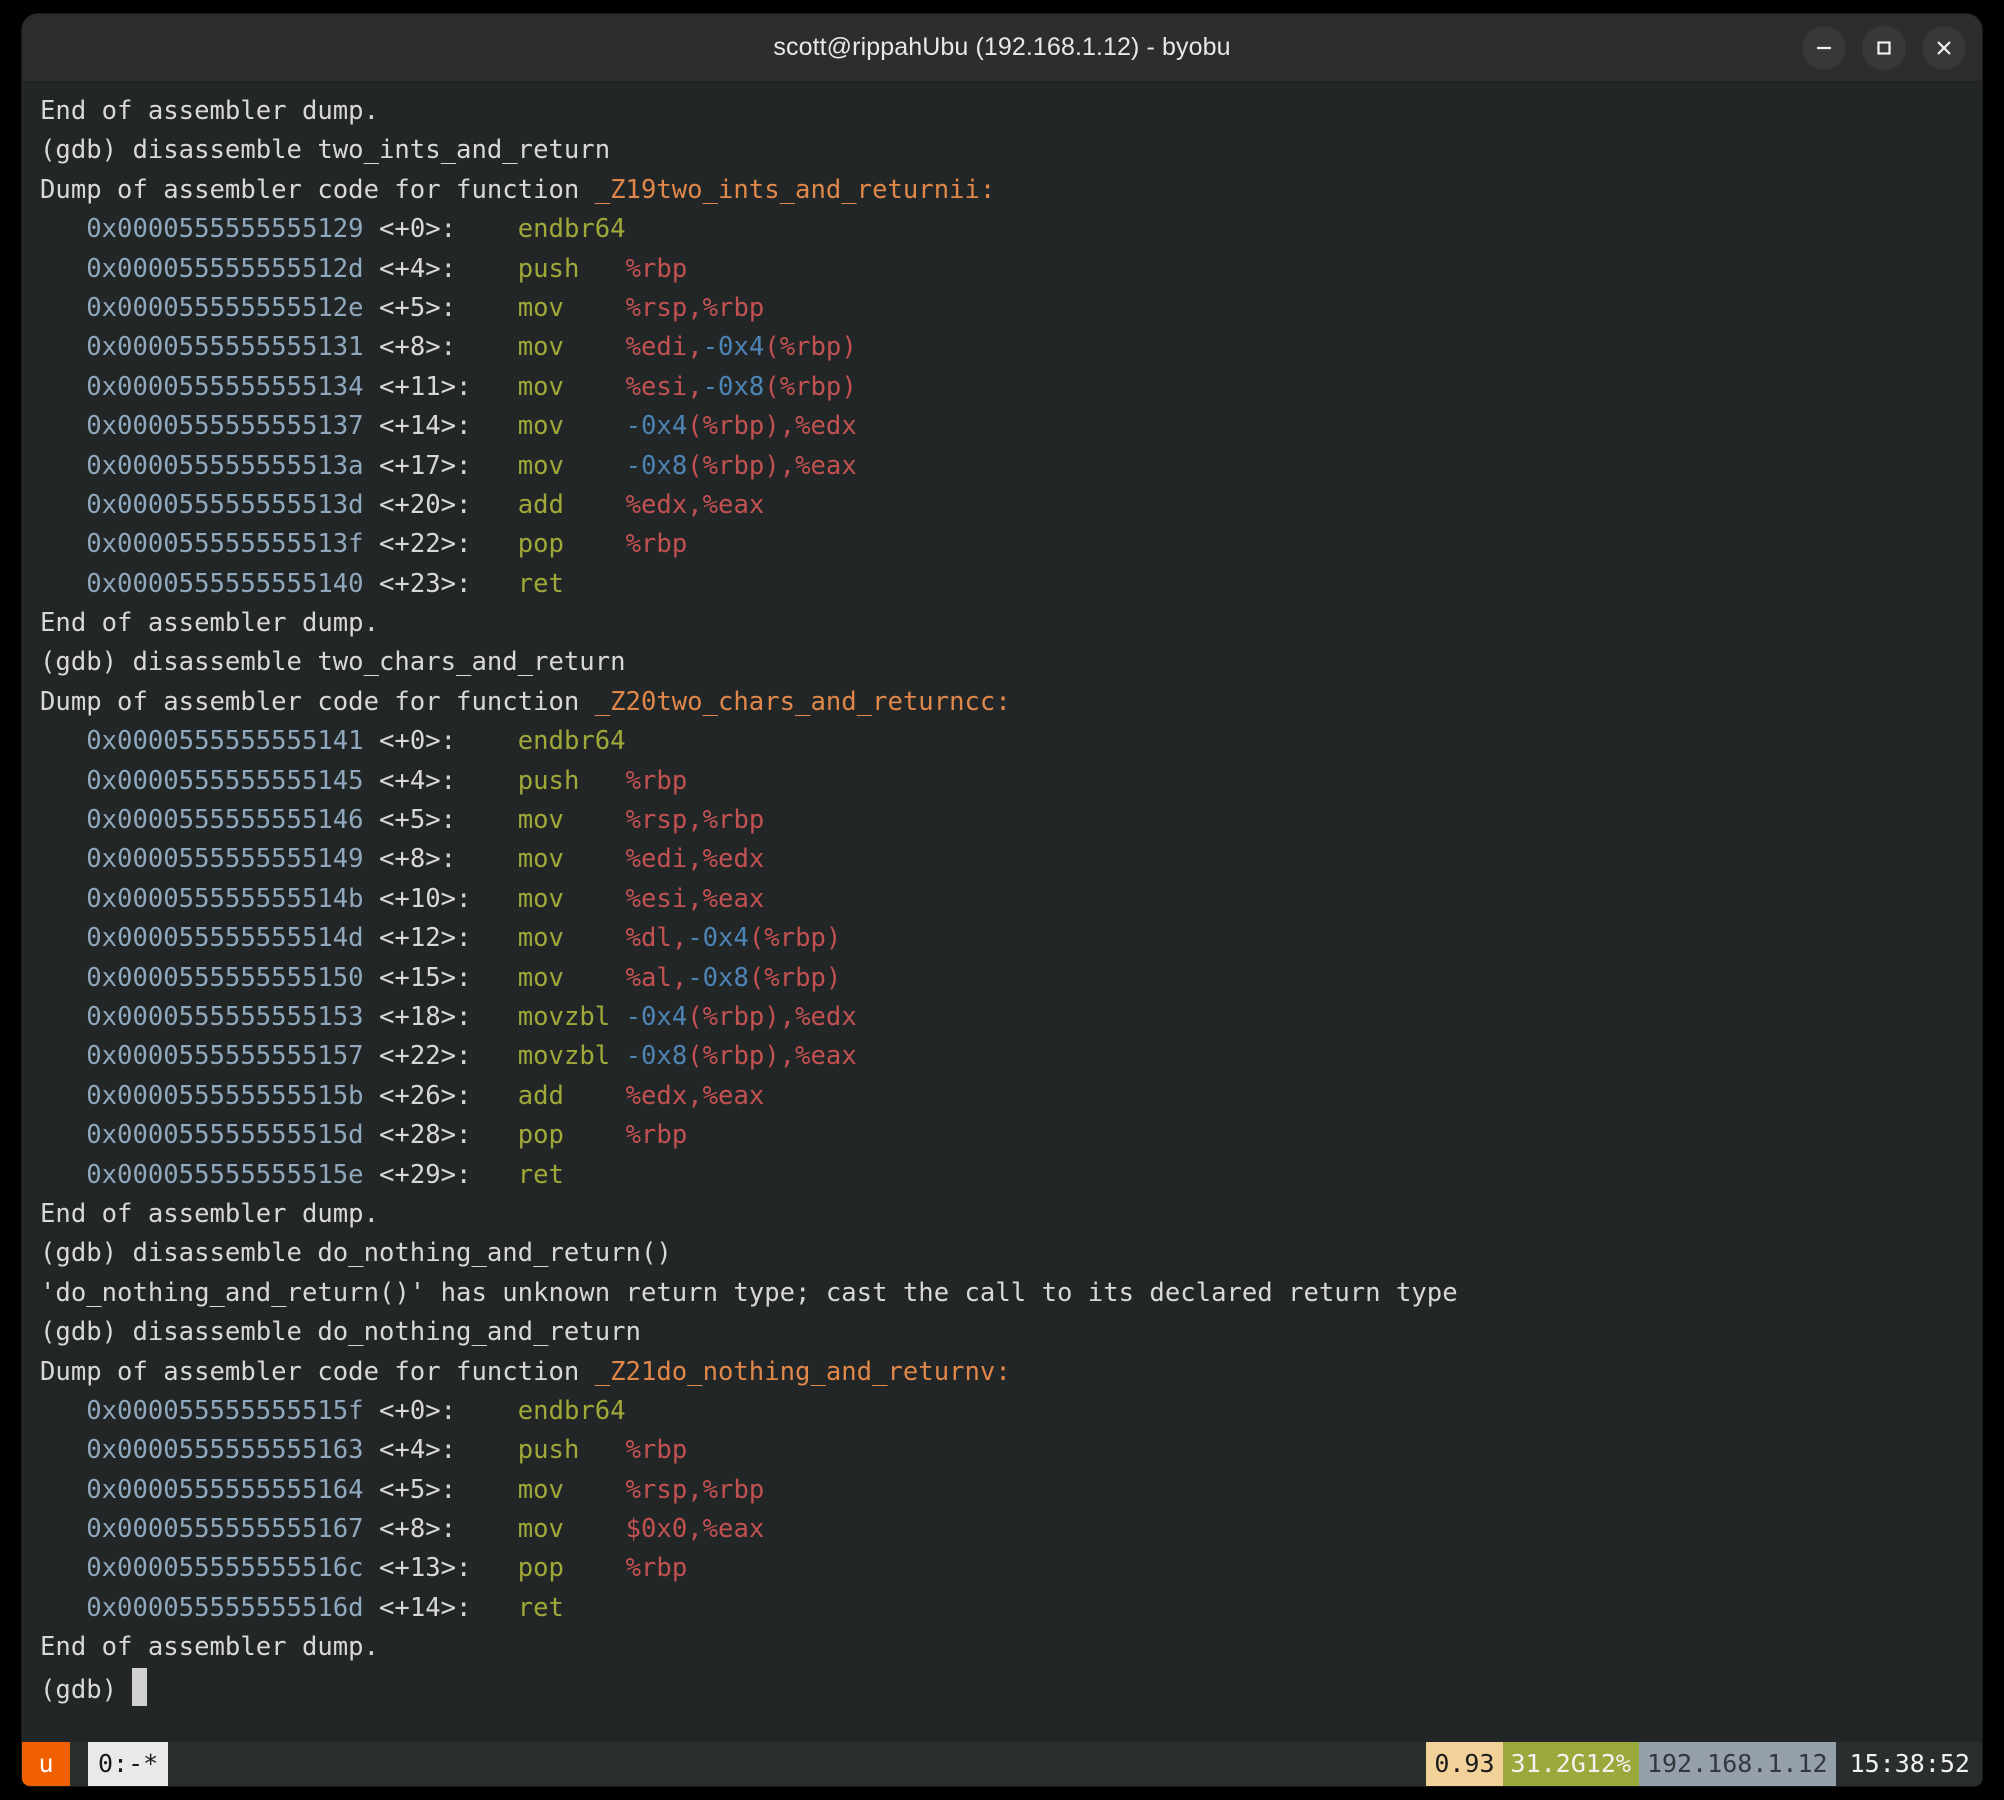 The image size is (2004, 1800). What do you see at coordinates (571, 1410) in the screenshot?
I see `insn-mnemonic: endbr64` at bounding box center [571, 1410].